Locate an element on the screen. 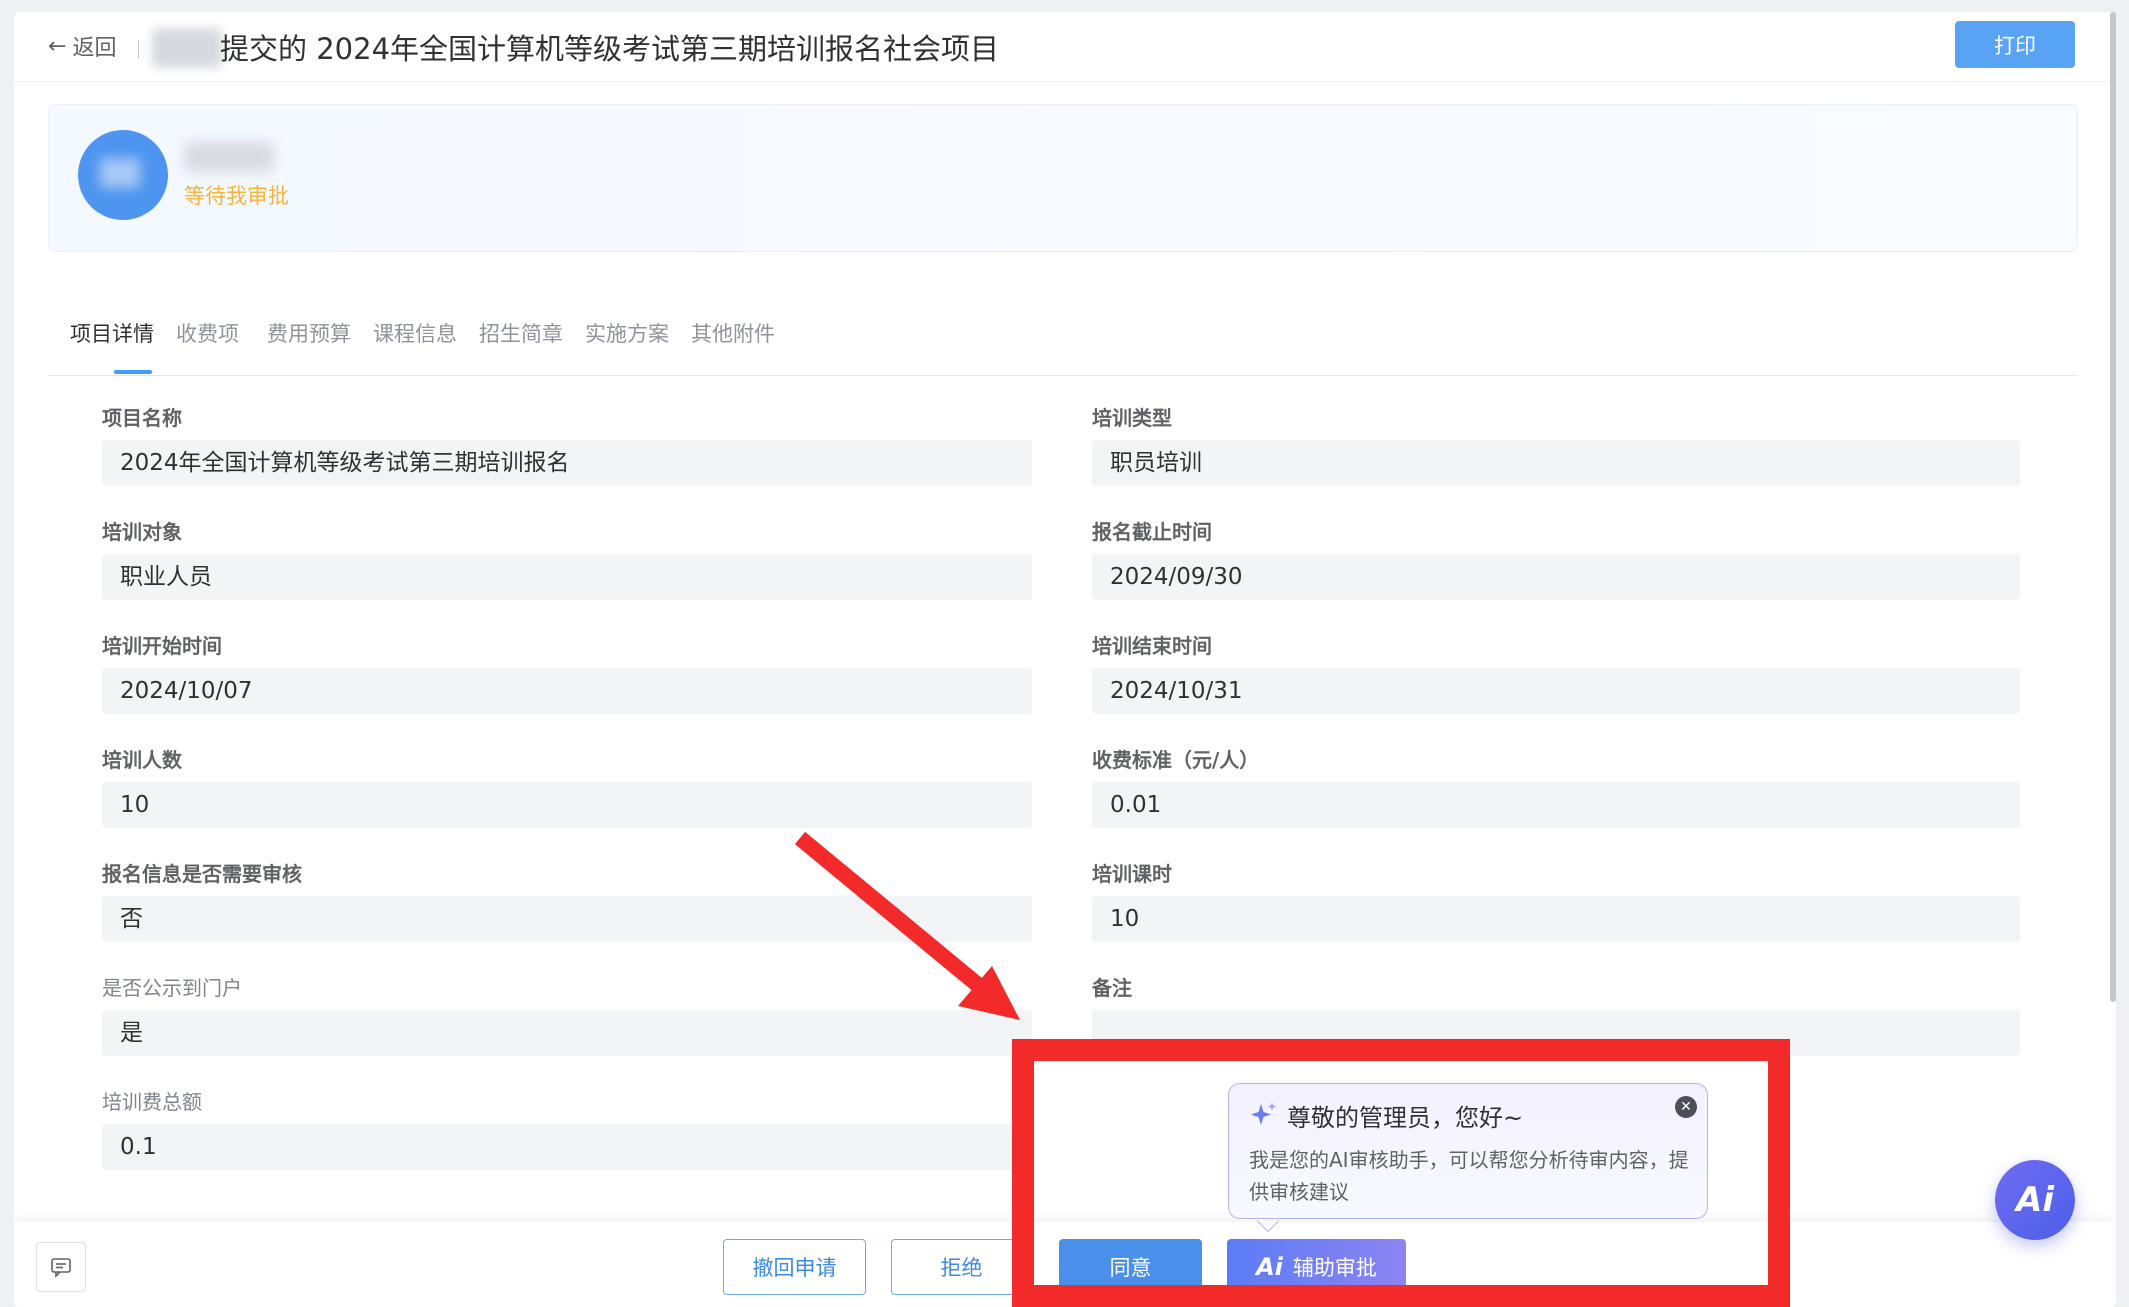 The height and width of the screenshot is (1307, 2129). fee-standard-value: 0.01 is located at coordinates (1556, 805).